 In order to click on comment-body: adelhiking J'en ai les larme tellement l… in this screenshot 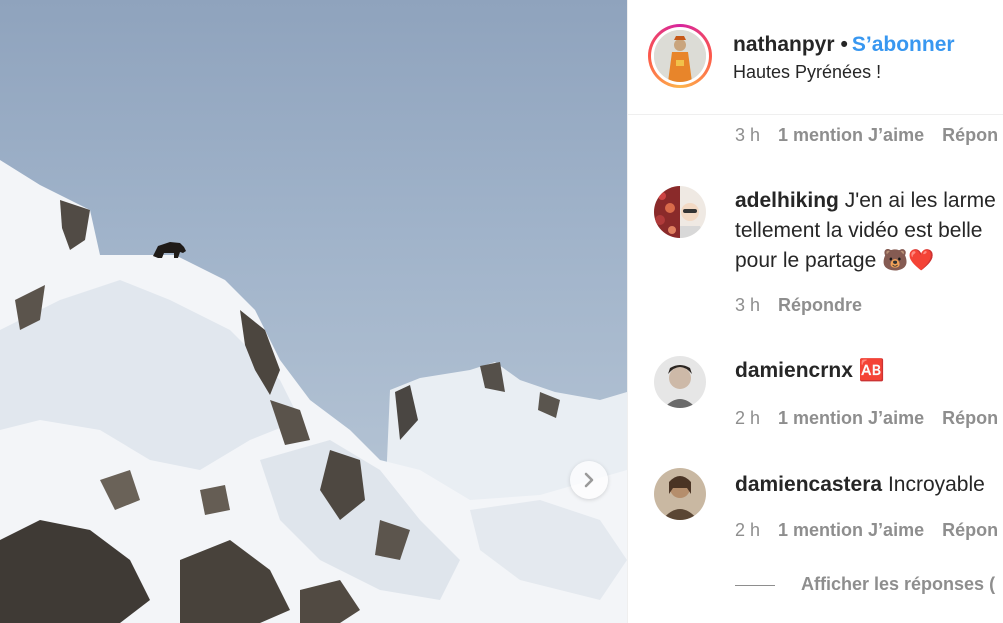, I will do `click(865, 231)`.